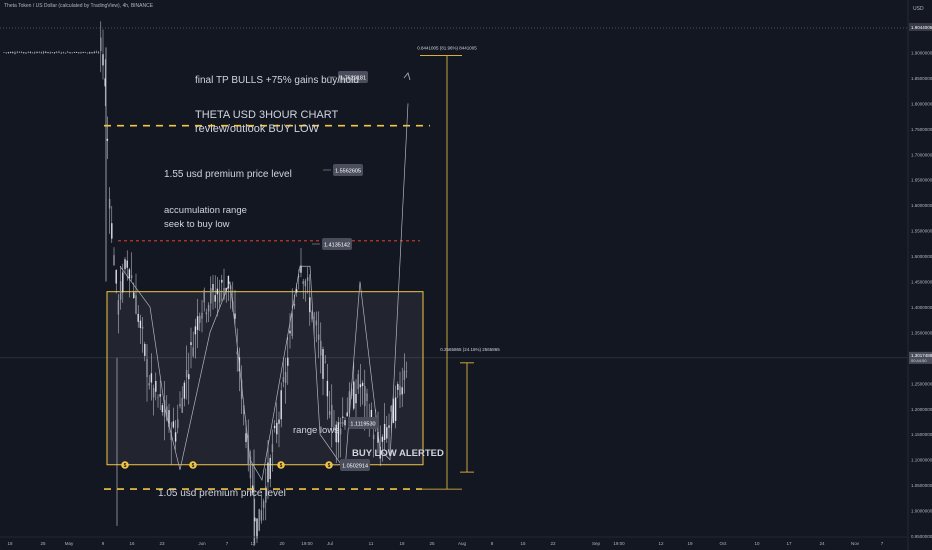  Describe the element at coordinates (789, 543) in the screenshot. I see `time-tick: 17` at that location.